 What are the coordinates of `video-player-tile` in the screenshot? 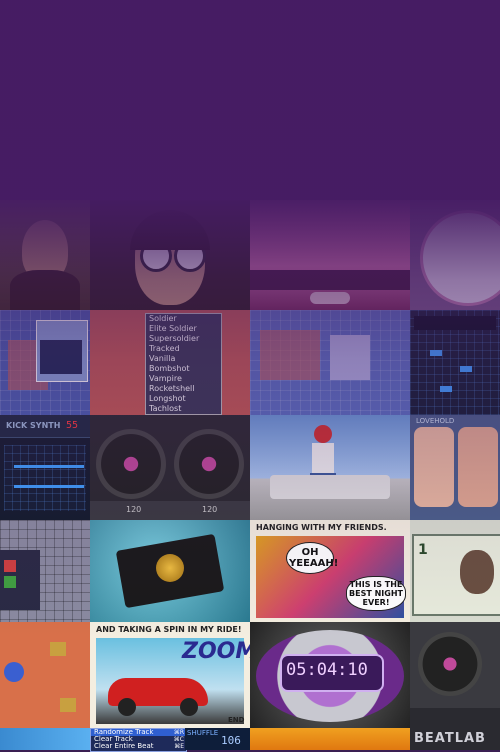 It's located at (330, 255).